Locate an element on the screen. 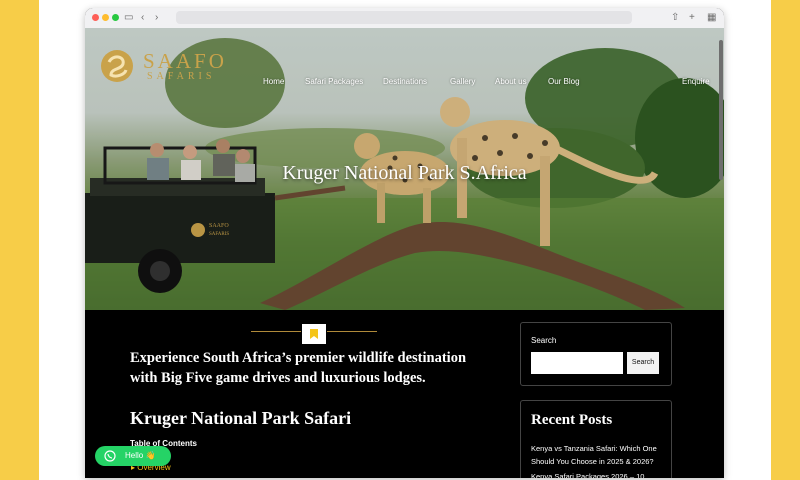 This screenshot has width=800, height=480. bookmark-icon is located at coordinates (314, 334).